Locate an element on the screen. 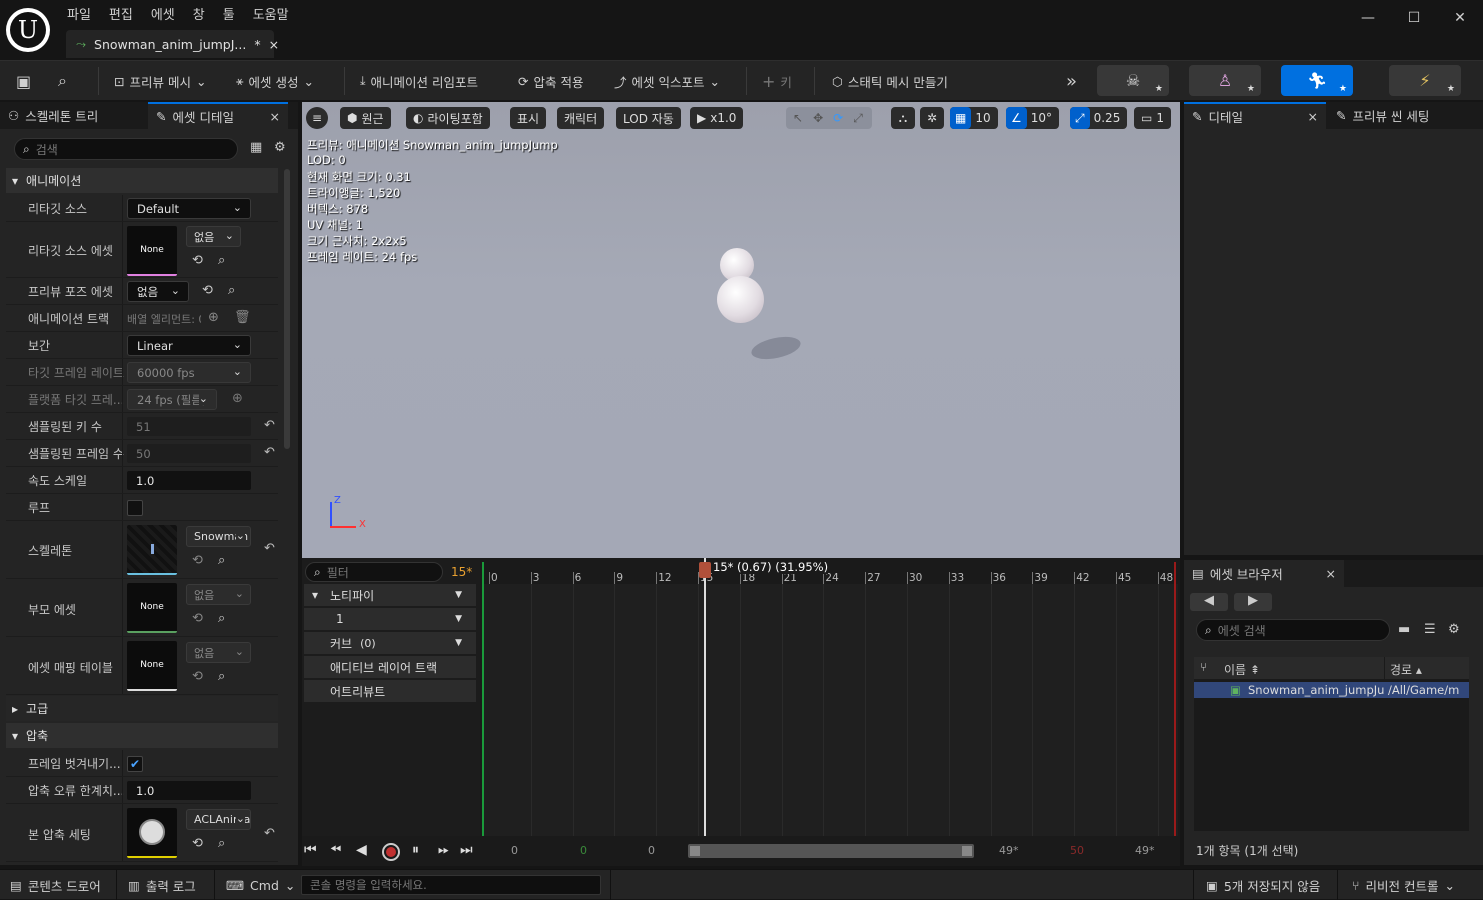 This screenshot has width=1483, height=900. skeleton-mode-button: ☠ ★ is located at coordinates (1133, 80).